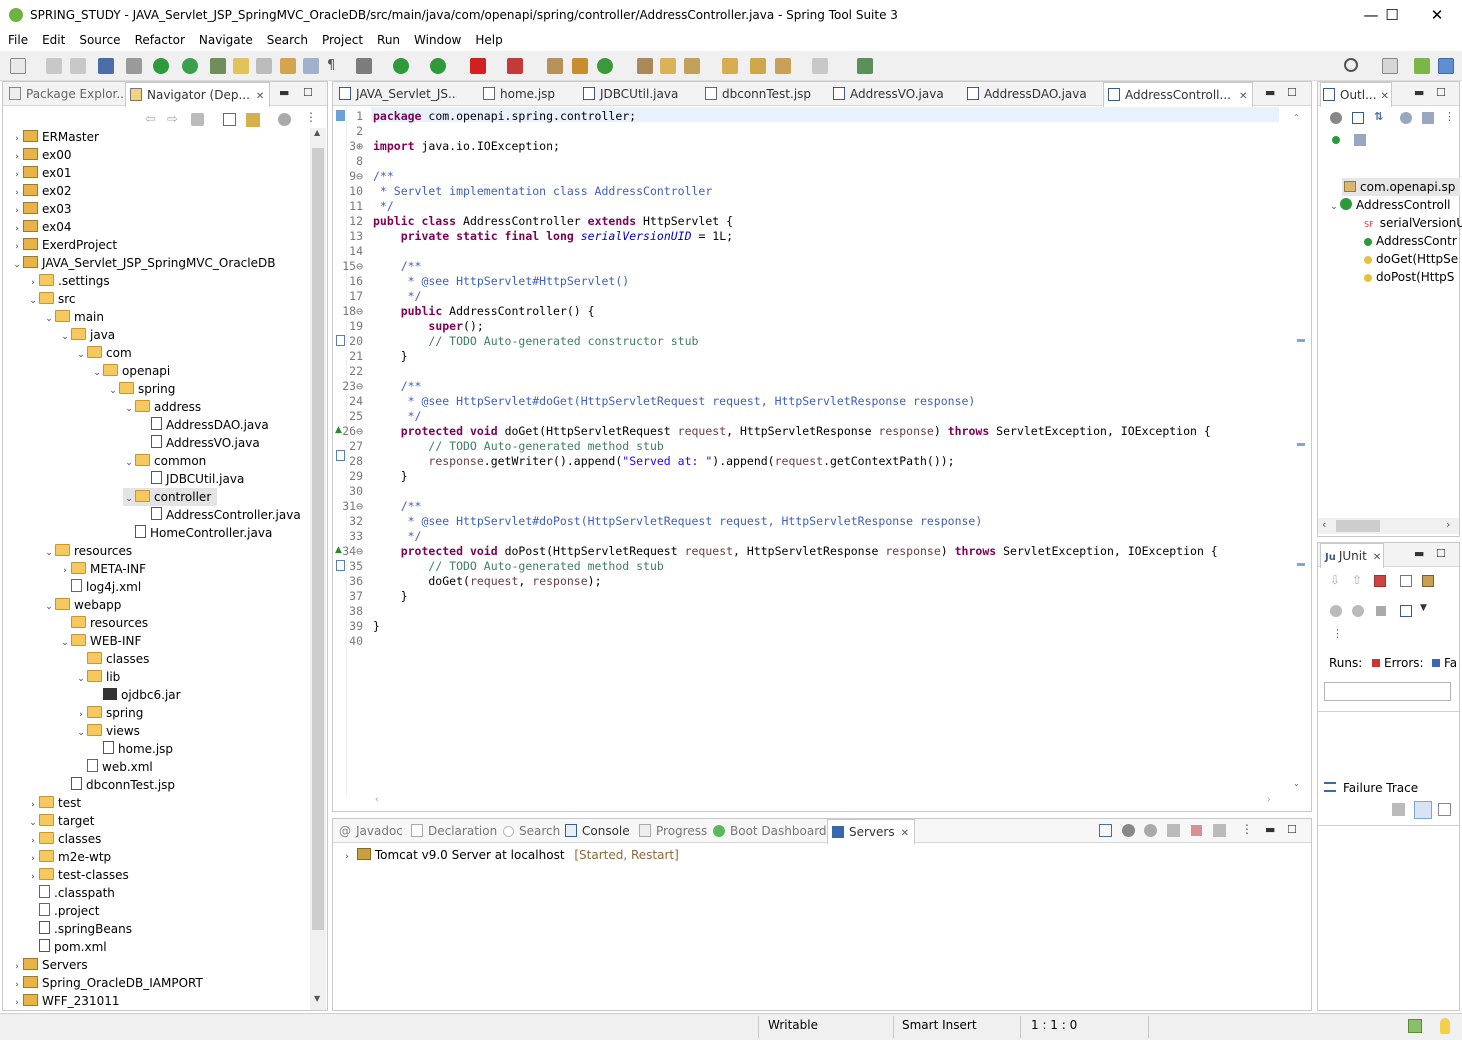 This screenshot has height=1040, width=1462. Describe the element at coordinates (1128, 830) in the screenshot. I see `debug-server-icon` at that location.